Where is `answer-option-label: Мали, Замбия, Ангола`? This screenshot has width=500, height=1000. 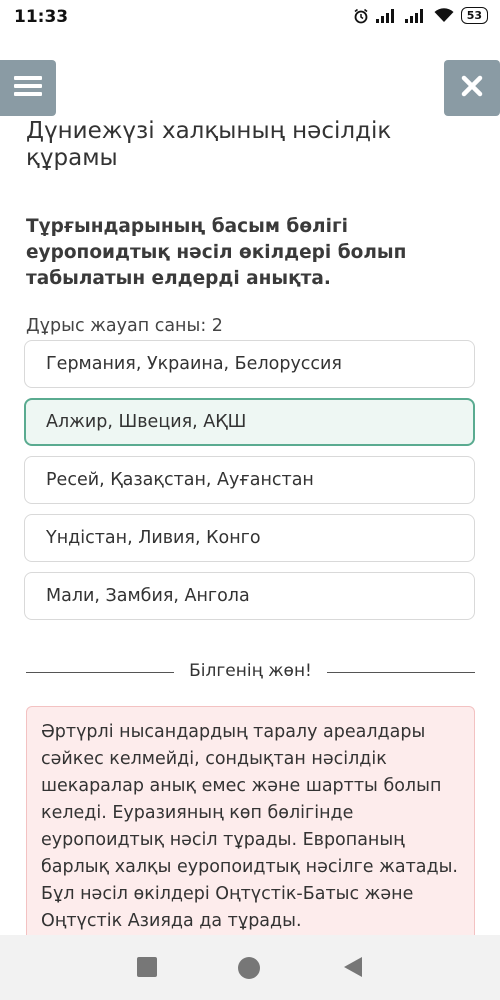
answer-option-label: Мали, Замбия, Ангола is located at coordinates (148, 596).